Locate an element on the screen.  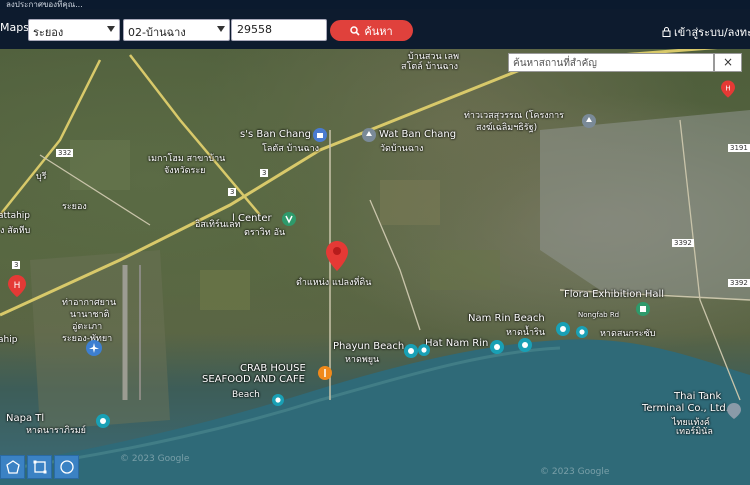
restaurant-icon is located at coordinates (325, 374).